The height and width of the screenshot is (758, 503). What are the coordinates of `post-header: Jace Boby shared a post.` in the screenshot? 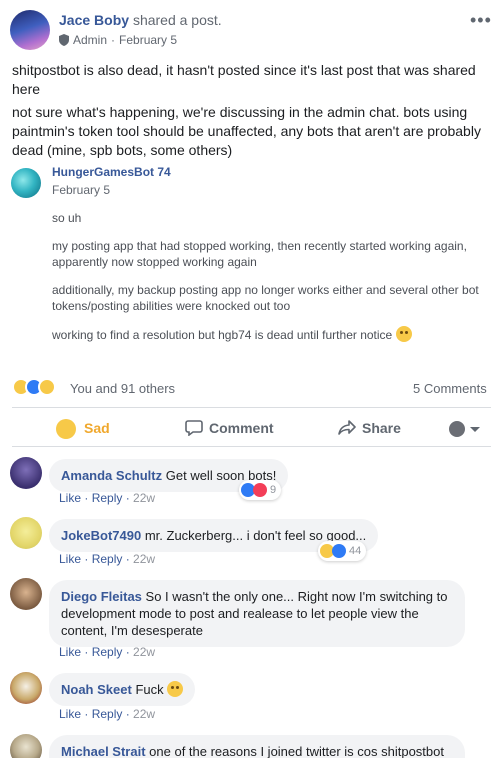 It's located at (140, 20).